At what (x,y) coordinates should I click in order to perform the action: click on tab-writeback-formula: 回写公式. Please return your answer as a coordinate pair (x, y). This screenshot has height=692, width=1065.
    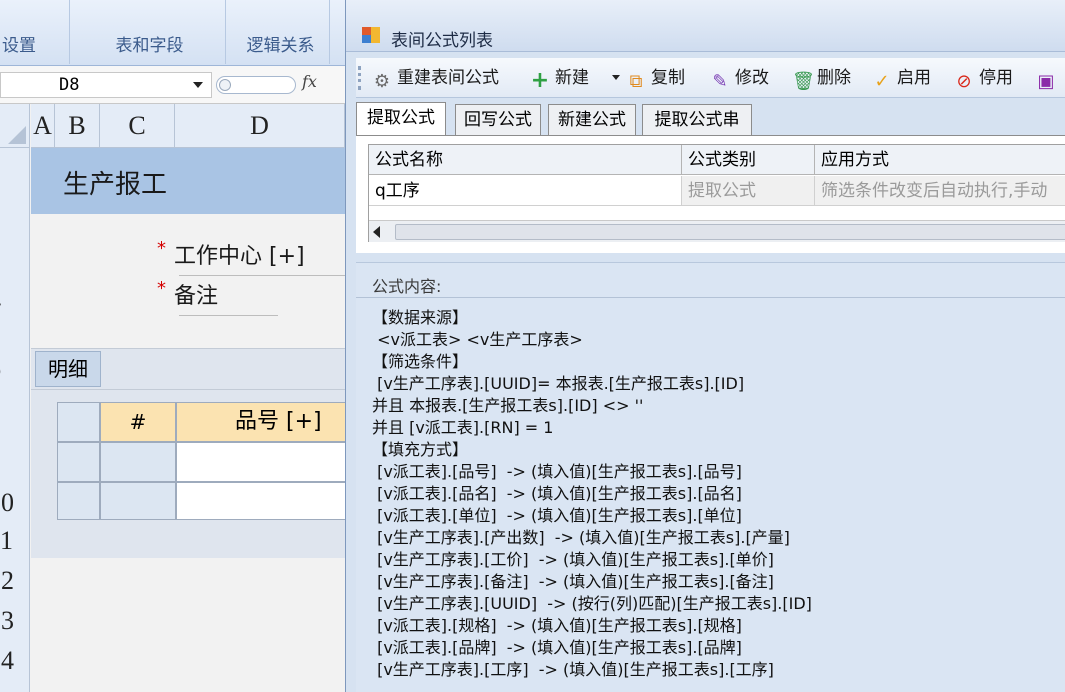
    Looking at the image, I should click on (498, 120).